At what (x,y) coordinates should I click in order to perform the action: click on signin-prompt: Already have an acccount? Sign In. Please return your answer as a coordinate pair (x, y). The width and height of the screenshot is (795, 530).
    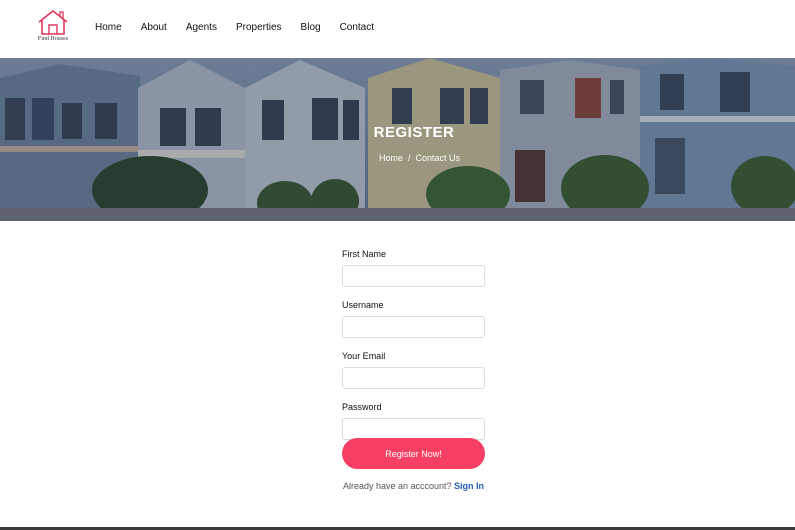
    Looking at the image, I should click on (413, 486).